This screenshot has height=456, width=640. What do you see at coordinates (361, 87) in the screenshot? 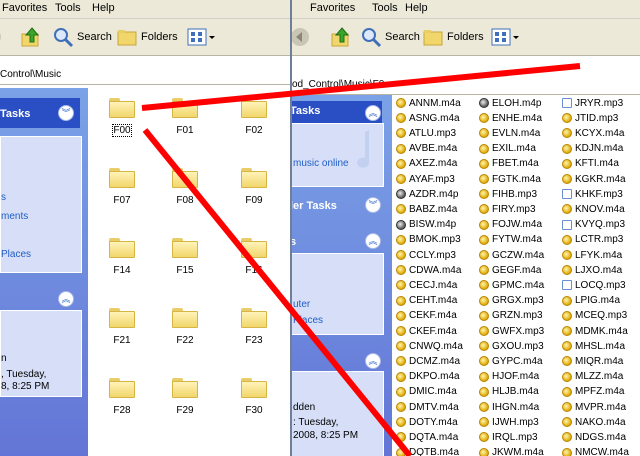
I see `red-line-top` at bounding box center [361, 87].